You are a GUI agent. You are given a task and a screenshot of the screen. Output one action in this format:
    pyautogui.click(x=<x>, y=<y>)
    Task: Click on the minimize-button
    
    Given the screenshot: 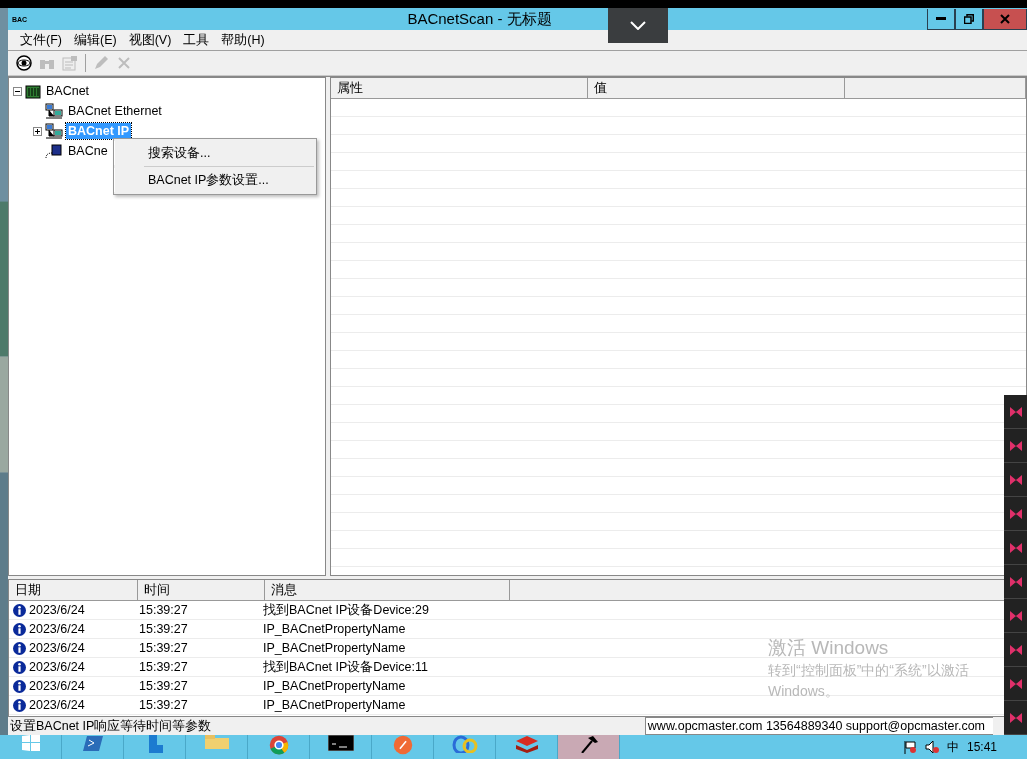 What is the action you would take?
    pyautogui.click(x=941, y=19)
    